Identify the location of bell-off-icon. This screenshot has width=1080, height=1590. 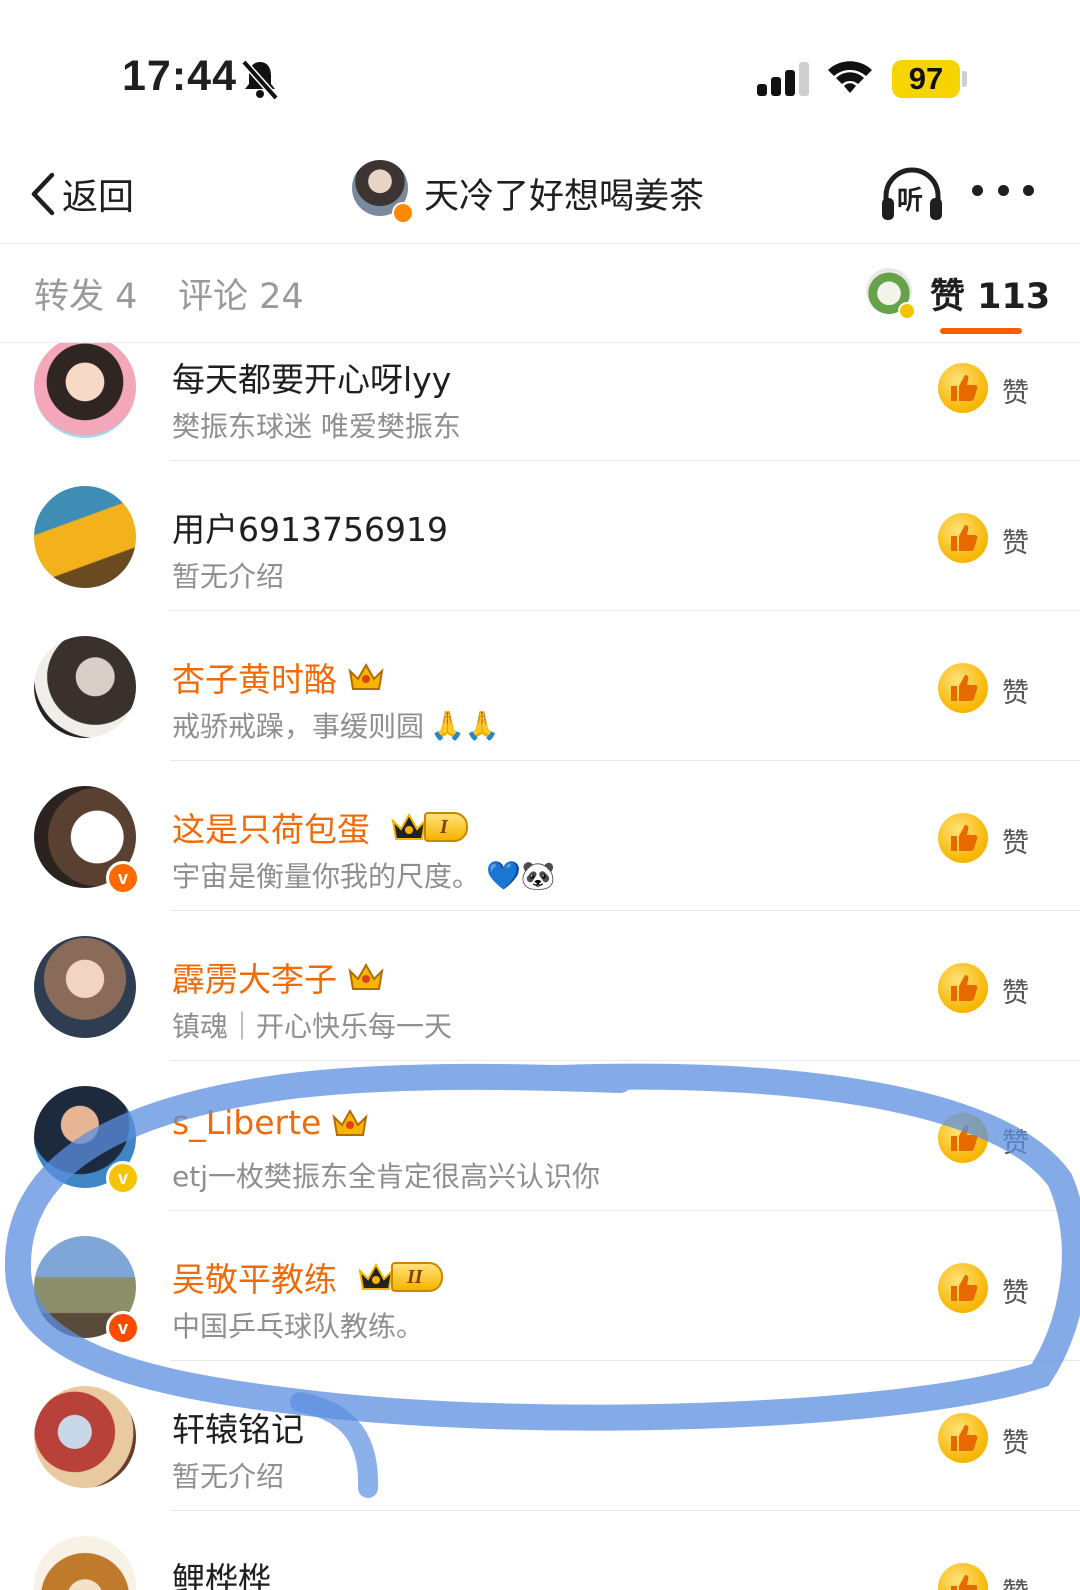
(260, 79).